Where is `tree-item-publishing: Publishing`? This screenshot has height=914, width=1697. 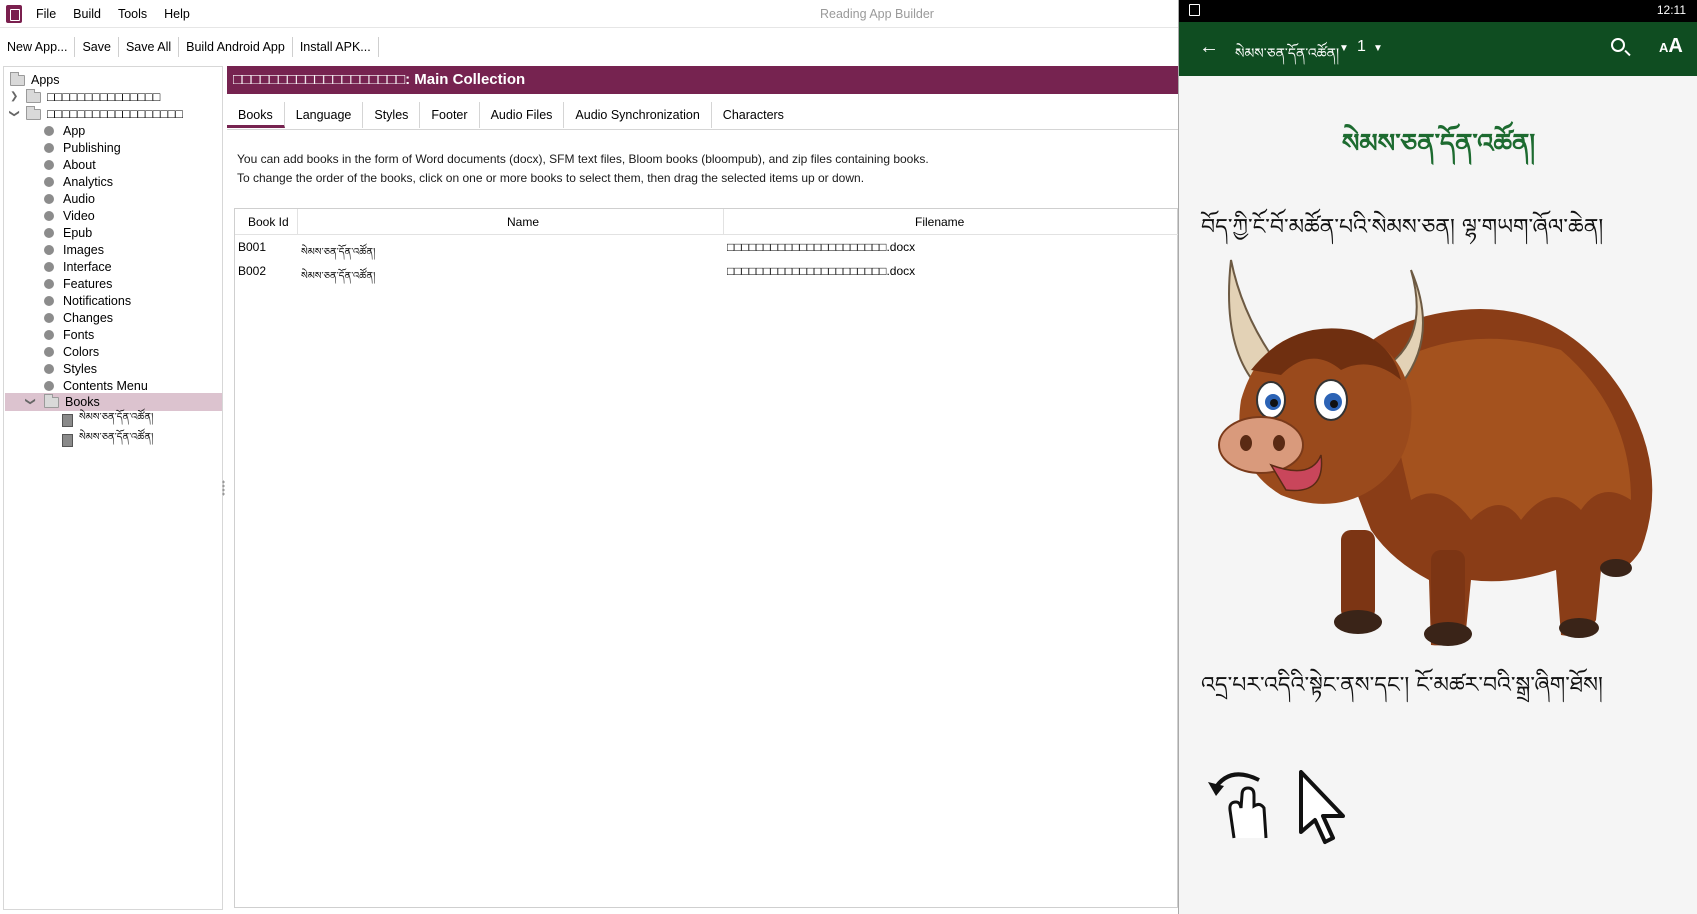 tree-item-publishing: Publishing is located at coordinates (82, 148).